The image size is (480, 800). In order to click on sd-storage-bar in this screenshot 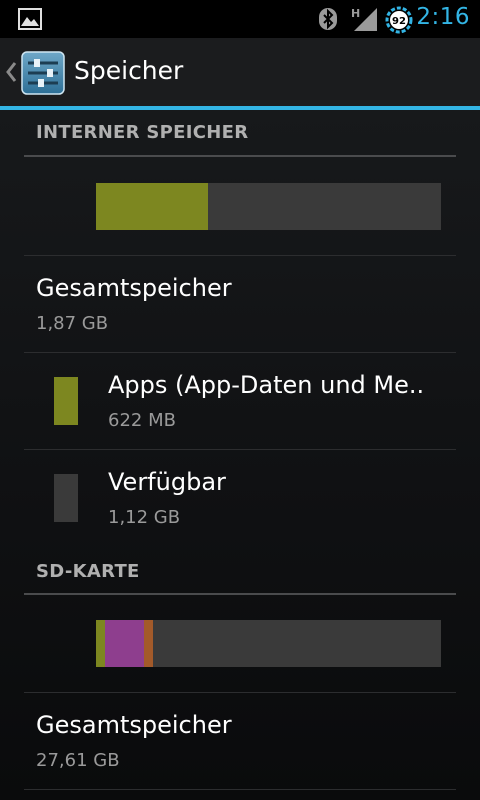, I will do `click(268, 643)`.